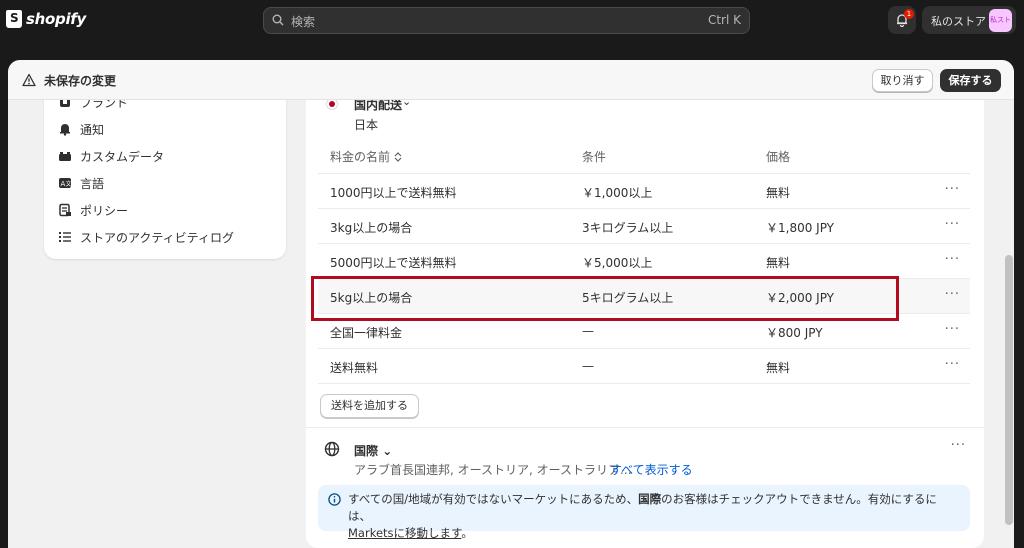 This screenshot has width=1024, height=548. I want to click on sidebar-item-custom-data: カスタムデータ, so click(111, 156).